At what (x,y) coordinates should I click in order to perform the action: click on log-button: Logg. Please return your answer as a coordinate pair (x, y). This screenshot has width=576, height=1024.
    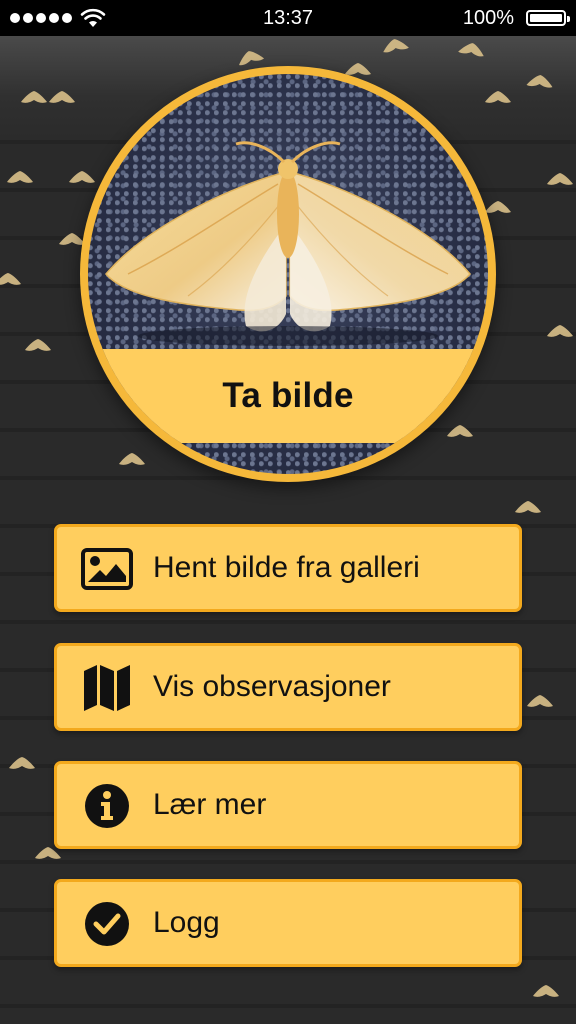
    Looking at the image, I should click on (288, 923).